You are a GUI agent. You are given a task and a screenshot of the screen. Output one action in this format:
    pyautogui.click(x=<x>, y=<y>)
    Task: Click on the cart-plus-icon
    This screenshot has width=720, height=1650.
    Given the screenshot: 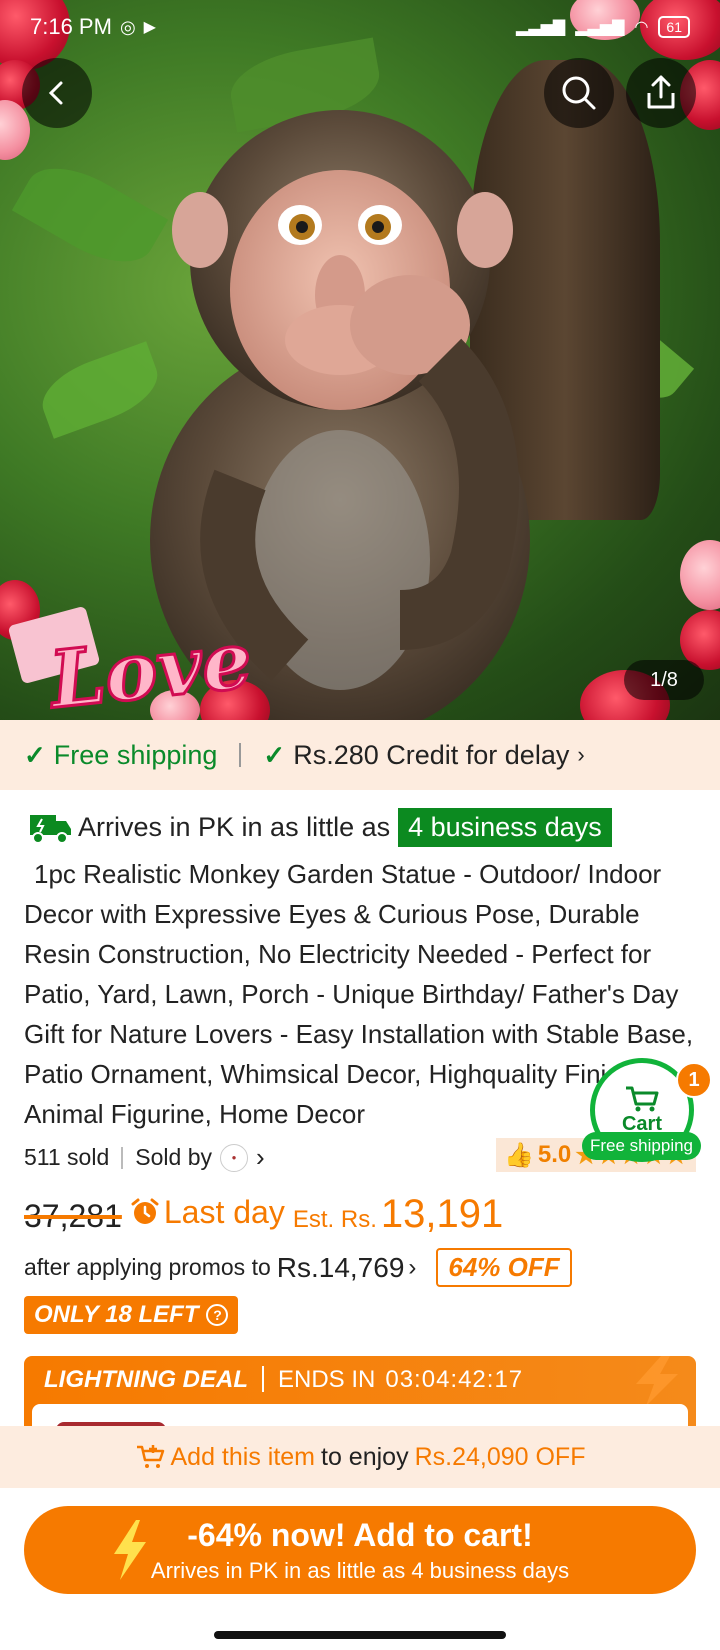 What is the action you would take?
    pyautogui.click(x=150, y=1456)
    